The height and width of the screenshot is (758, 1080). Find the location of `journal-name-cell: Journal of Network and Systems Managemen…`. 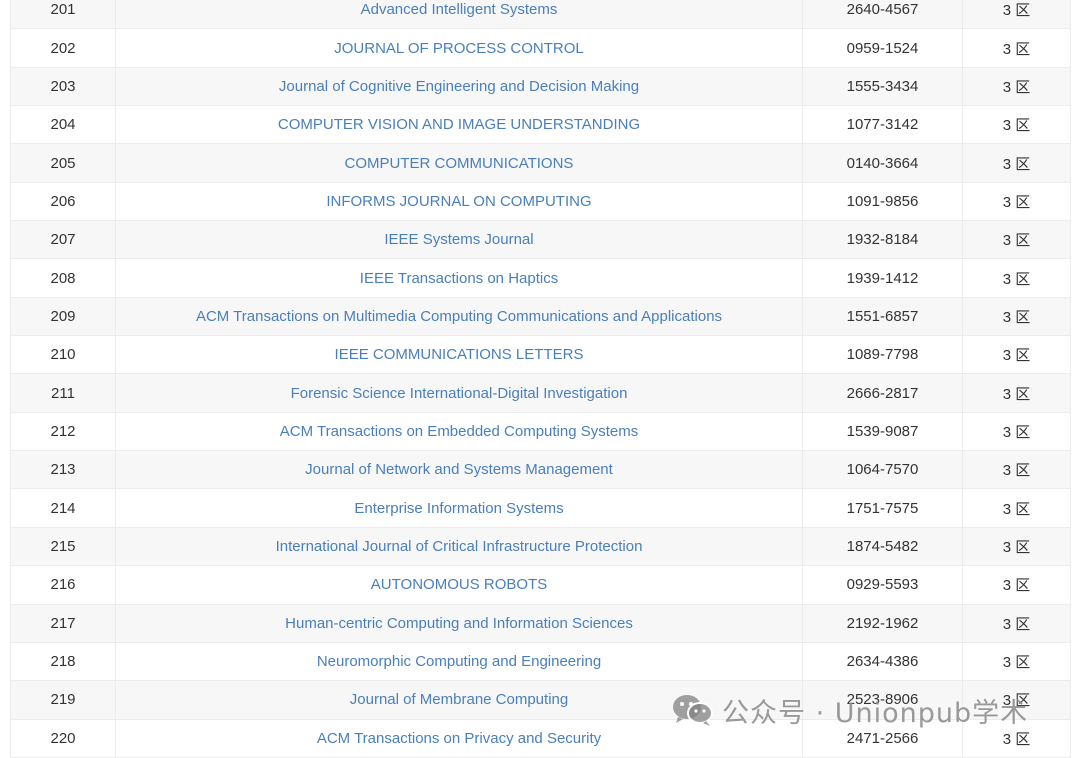

journal-name-cell: Journal of Network and Systems Managemen… is located at coordinates (459, 470).